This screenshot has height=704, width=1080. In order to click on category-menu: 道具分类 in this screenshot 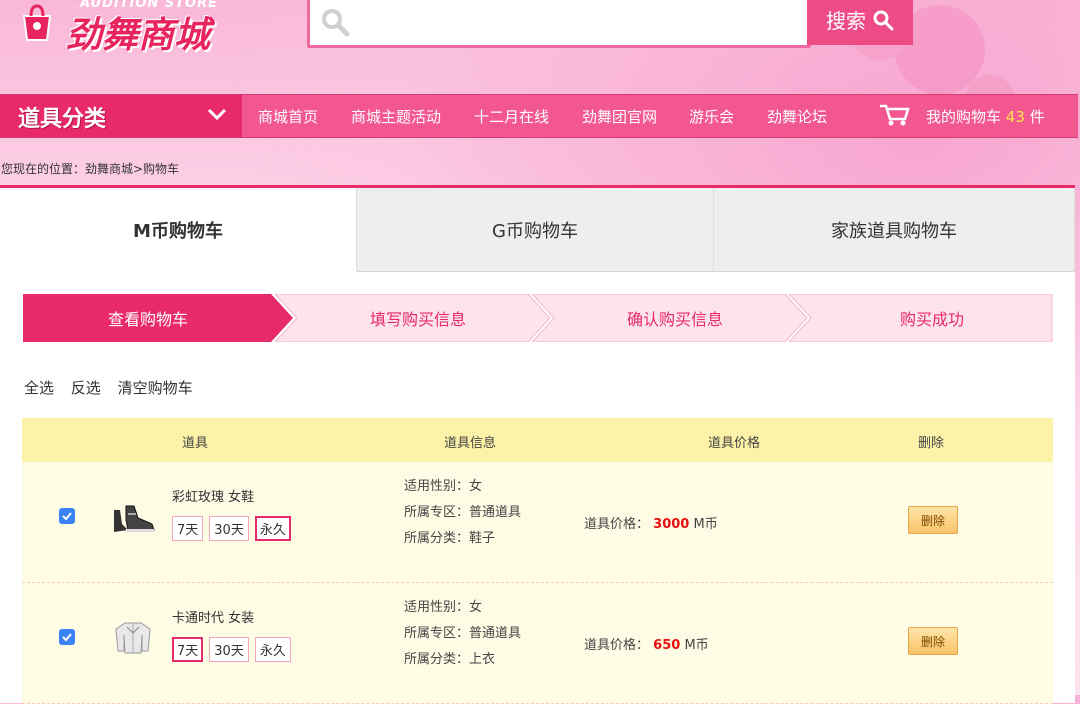, I will do `click(121, 116)`.